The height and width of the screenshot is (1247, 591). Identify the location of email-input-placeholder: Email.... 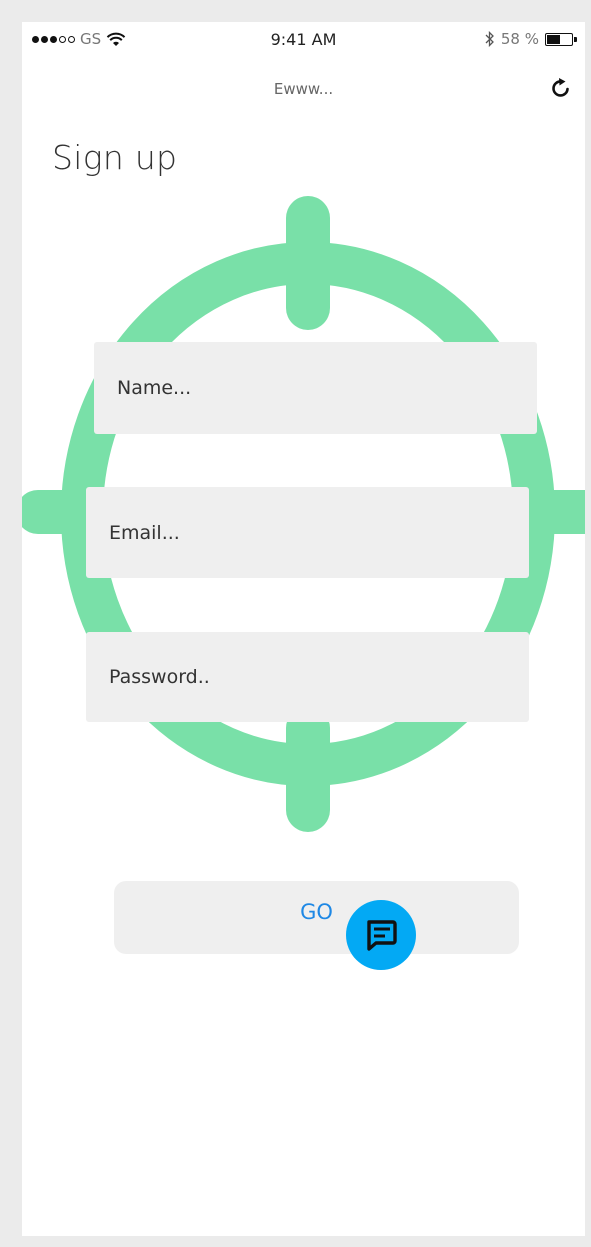
(144, 532).